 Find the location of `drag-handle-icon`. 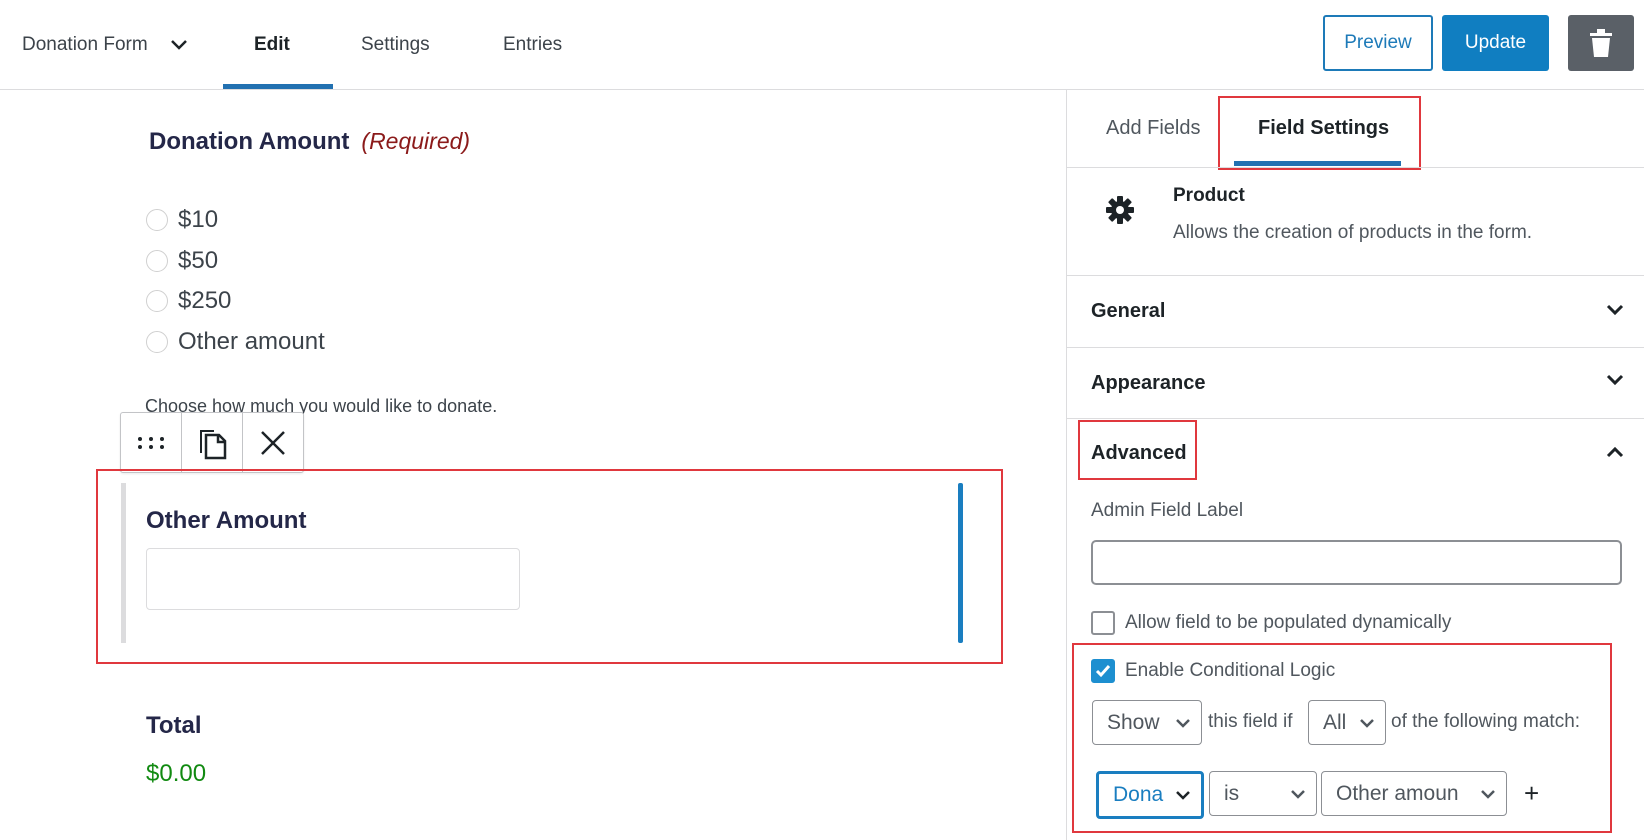

drag-handle-icon is located at coordinates (151, 442).